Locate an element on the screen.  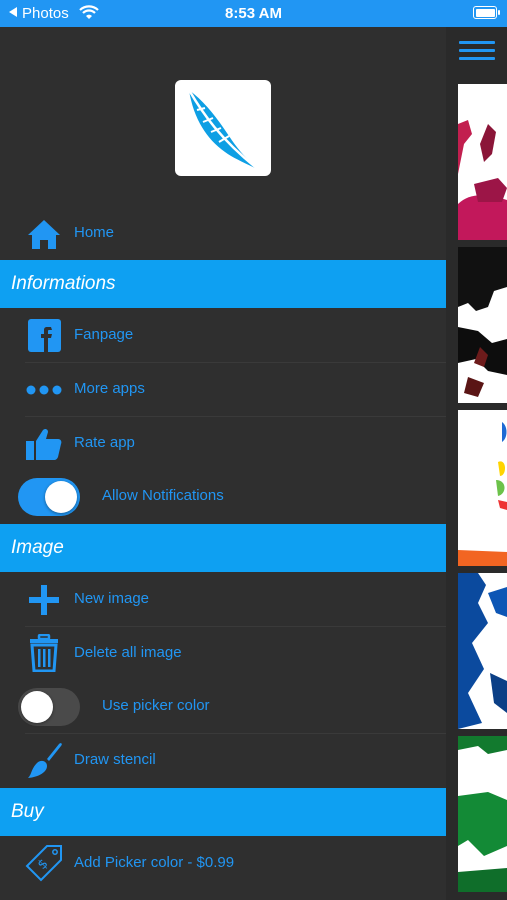
app-logo is located at coordinates (223, 128).